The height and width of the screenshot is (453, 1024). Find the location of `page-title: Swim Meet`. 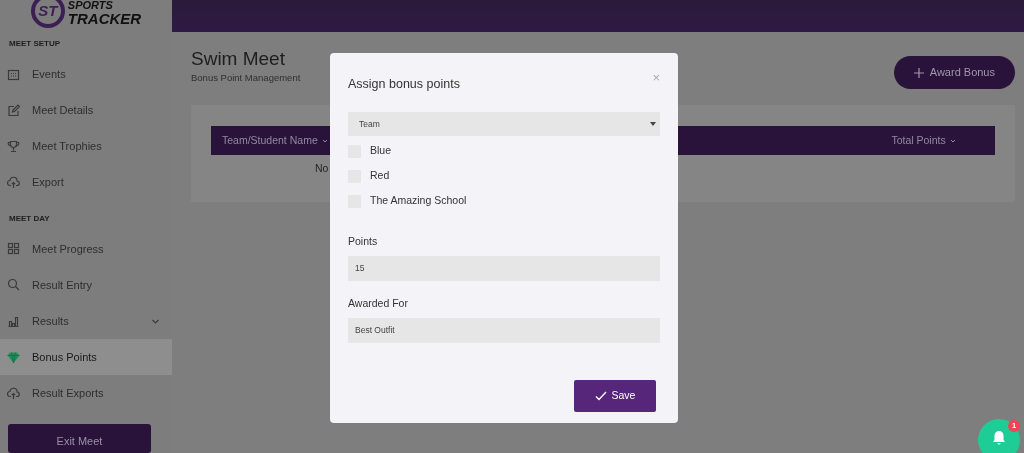

page-title: Swim Meet is located at coordinates (238, 59).